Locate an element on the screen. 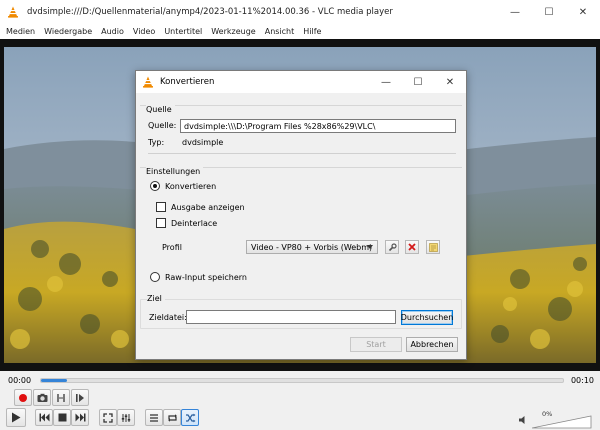  advanced-controls is located at coordinates (300, 398).